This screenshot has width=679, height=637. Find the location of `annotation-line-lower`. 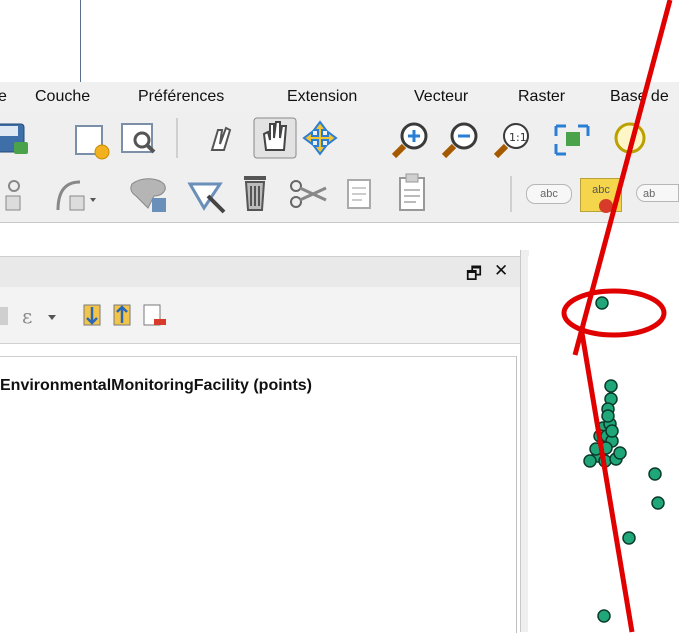

annotation-line-lower is located at coordinates (606, 479).